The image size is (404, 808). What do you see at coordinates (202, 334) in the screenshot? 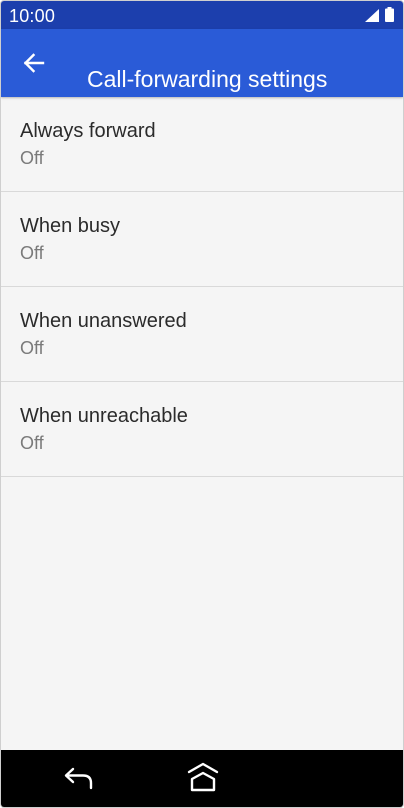
I see `setting-when-unanswered: When unanswered Off` at bounding box center [202, 334].